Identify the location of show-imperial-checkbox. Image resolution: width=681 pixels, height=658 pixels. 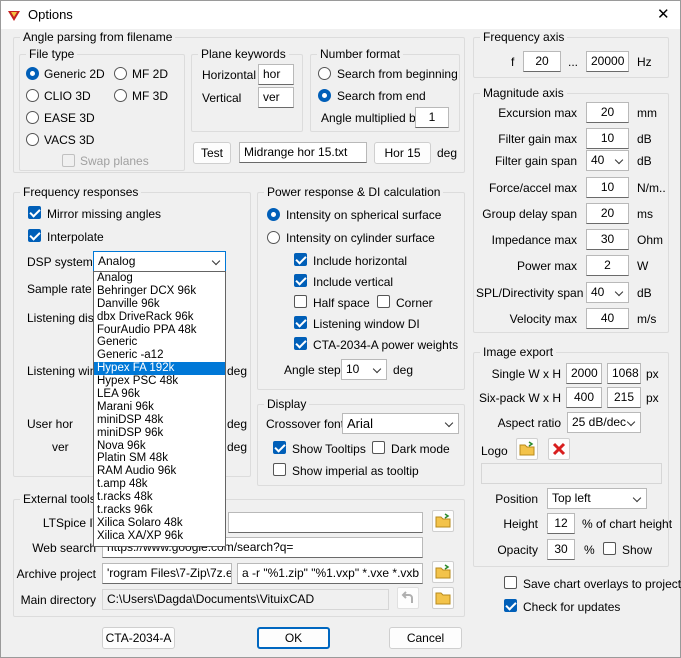
(279, 469).